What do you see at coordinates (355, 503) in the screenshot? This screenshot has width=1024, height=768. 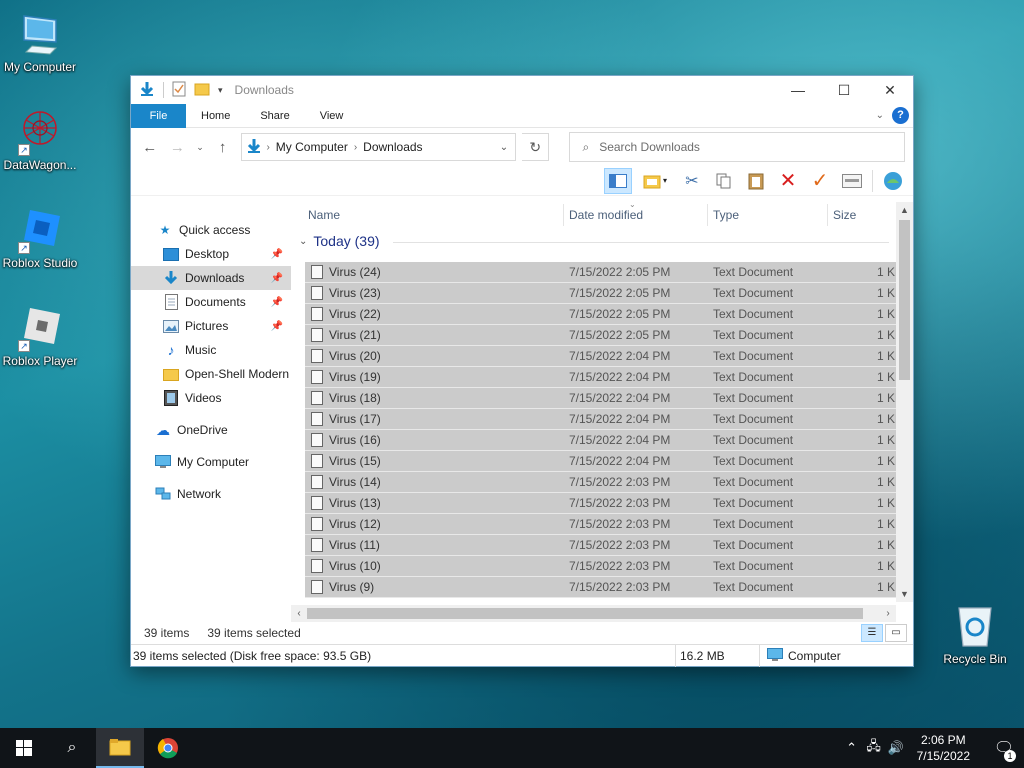 I see `file-name: Virus (13)` at bounding box center [355, 503].